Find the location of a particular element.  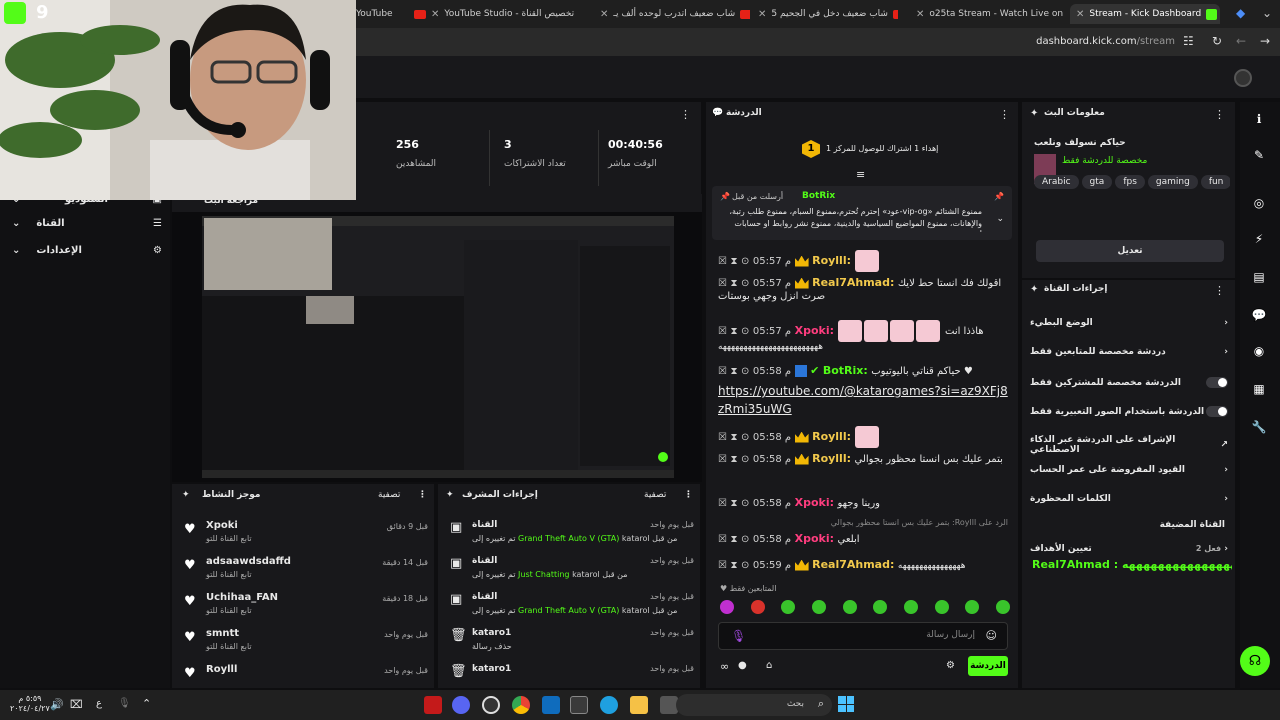

store-icon is located at coordinates (579, 705).